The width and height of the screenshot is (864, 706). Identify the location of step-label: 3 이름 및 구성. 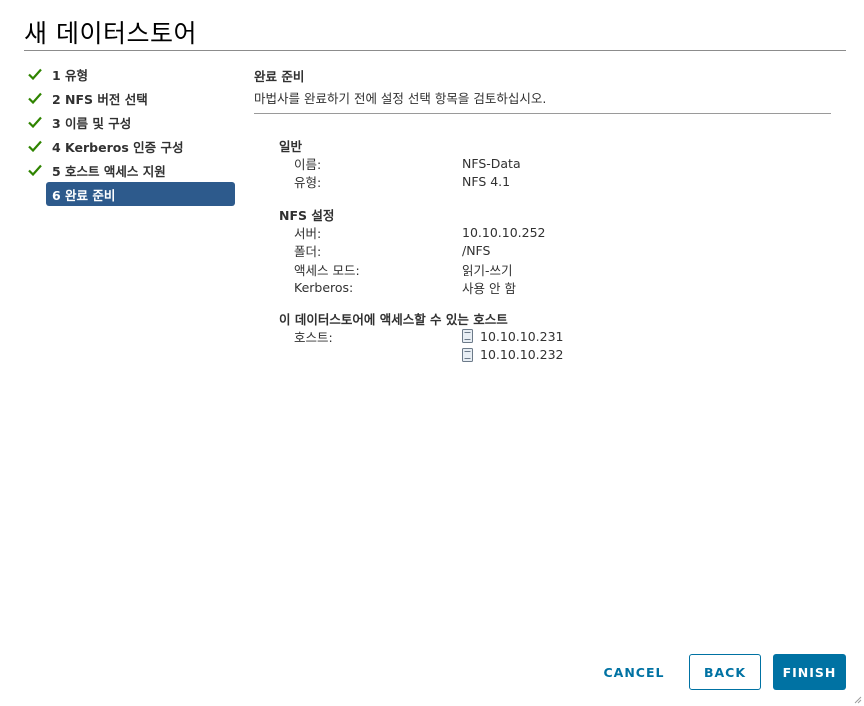
(92, 123).